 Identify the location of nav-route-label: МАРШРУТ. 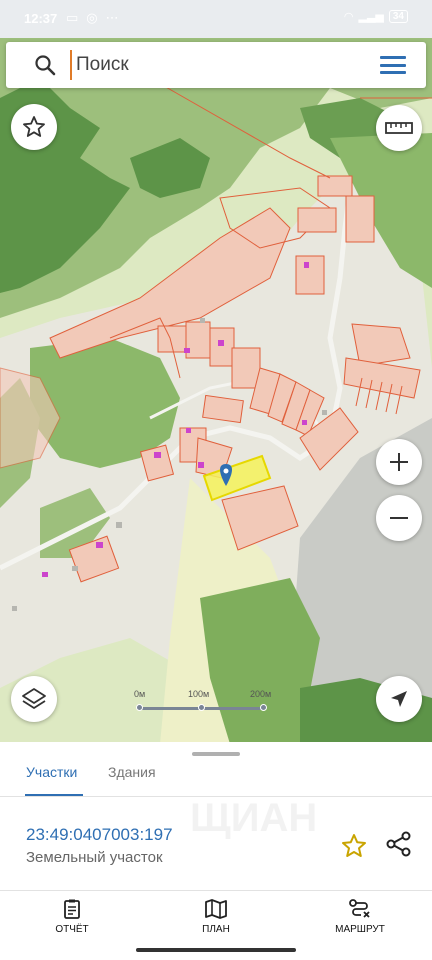
(360, 929).